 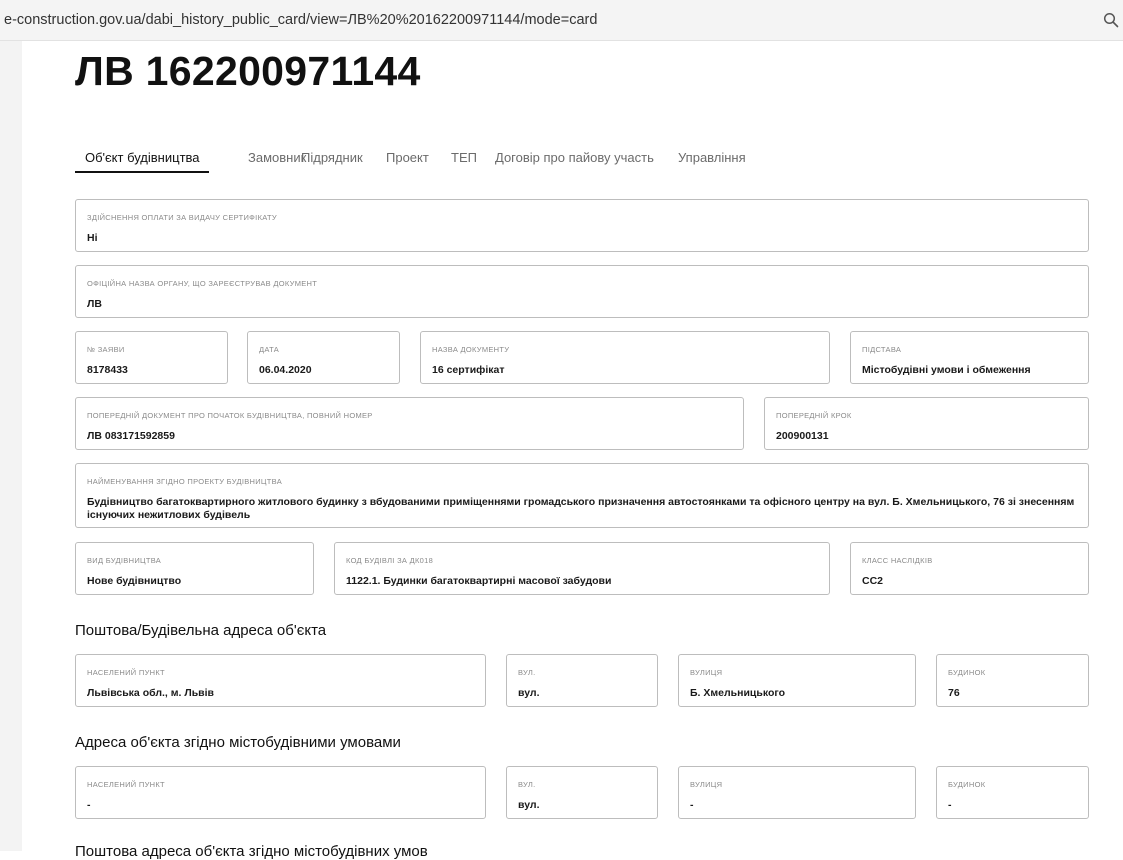 What do you see at coordinates (1012, 792) in the screenshot?
I see `urban-building-field: Будинок -` at bounding box center [1012, 792].